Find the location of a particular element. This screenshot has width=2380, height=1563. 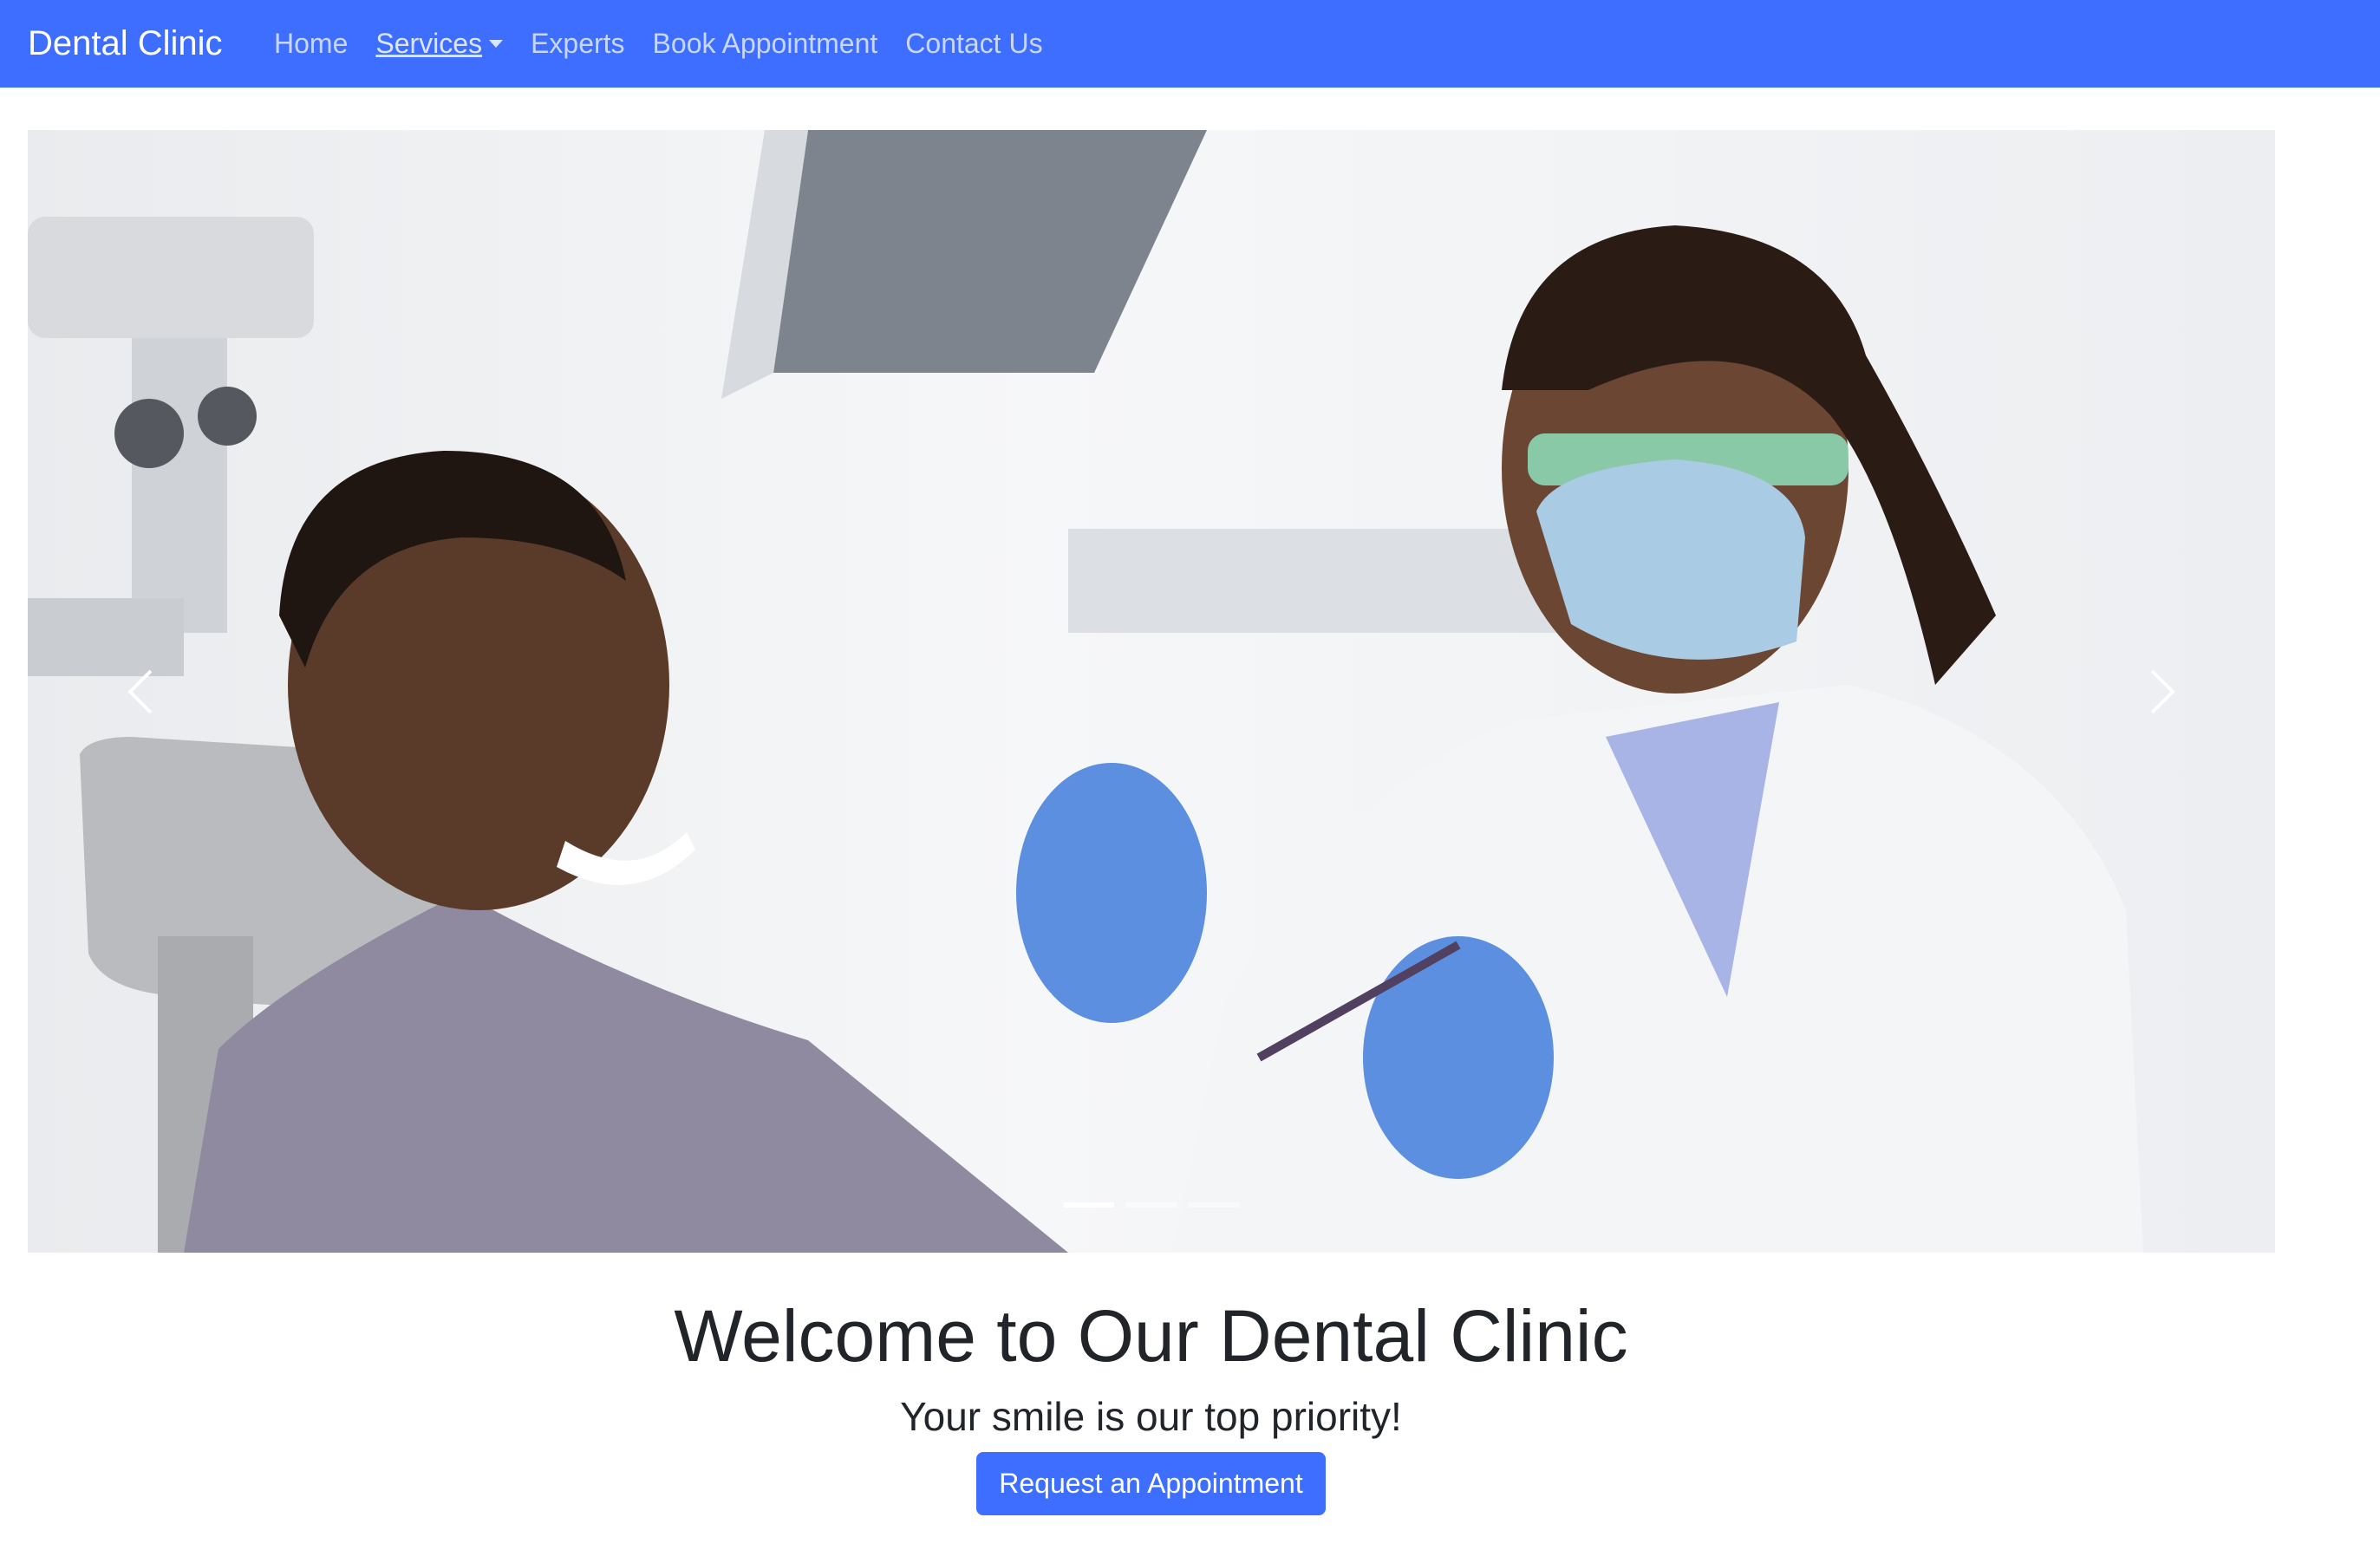

nav-link-book-appointment: Book Appointment is located at coordinates (765, 44).